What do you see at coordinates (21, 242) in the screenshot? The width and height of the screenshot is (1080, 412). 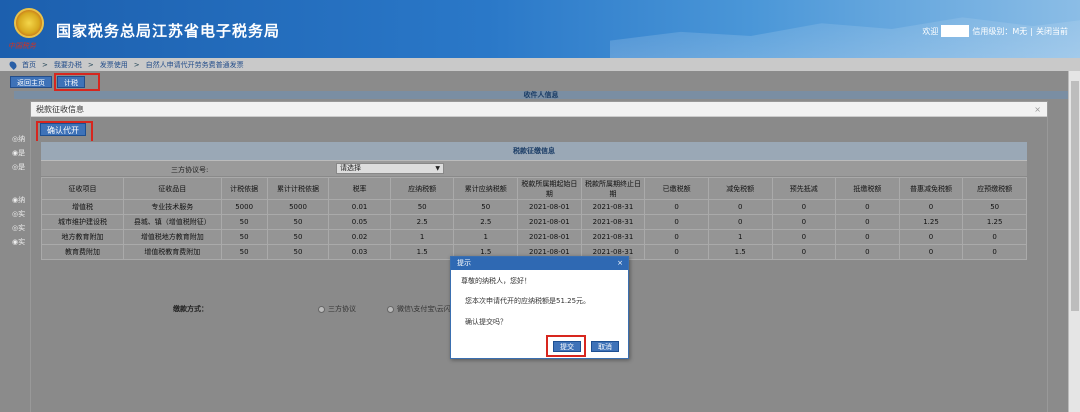 I see `side-option-7: ◉实` at bounding box center [21, 242].